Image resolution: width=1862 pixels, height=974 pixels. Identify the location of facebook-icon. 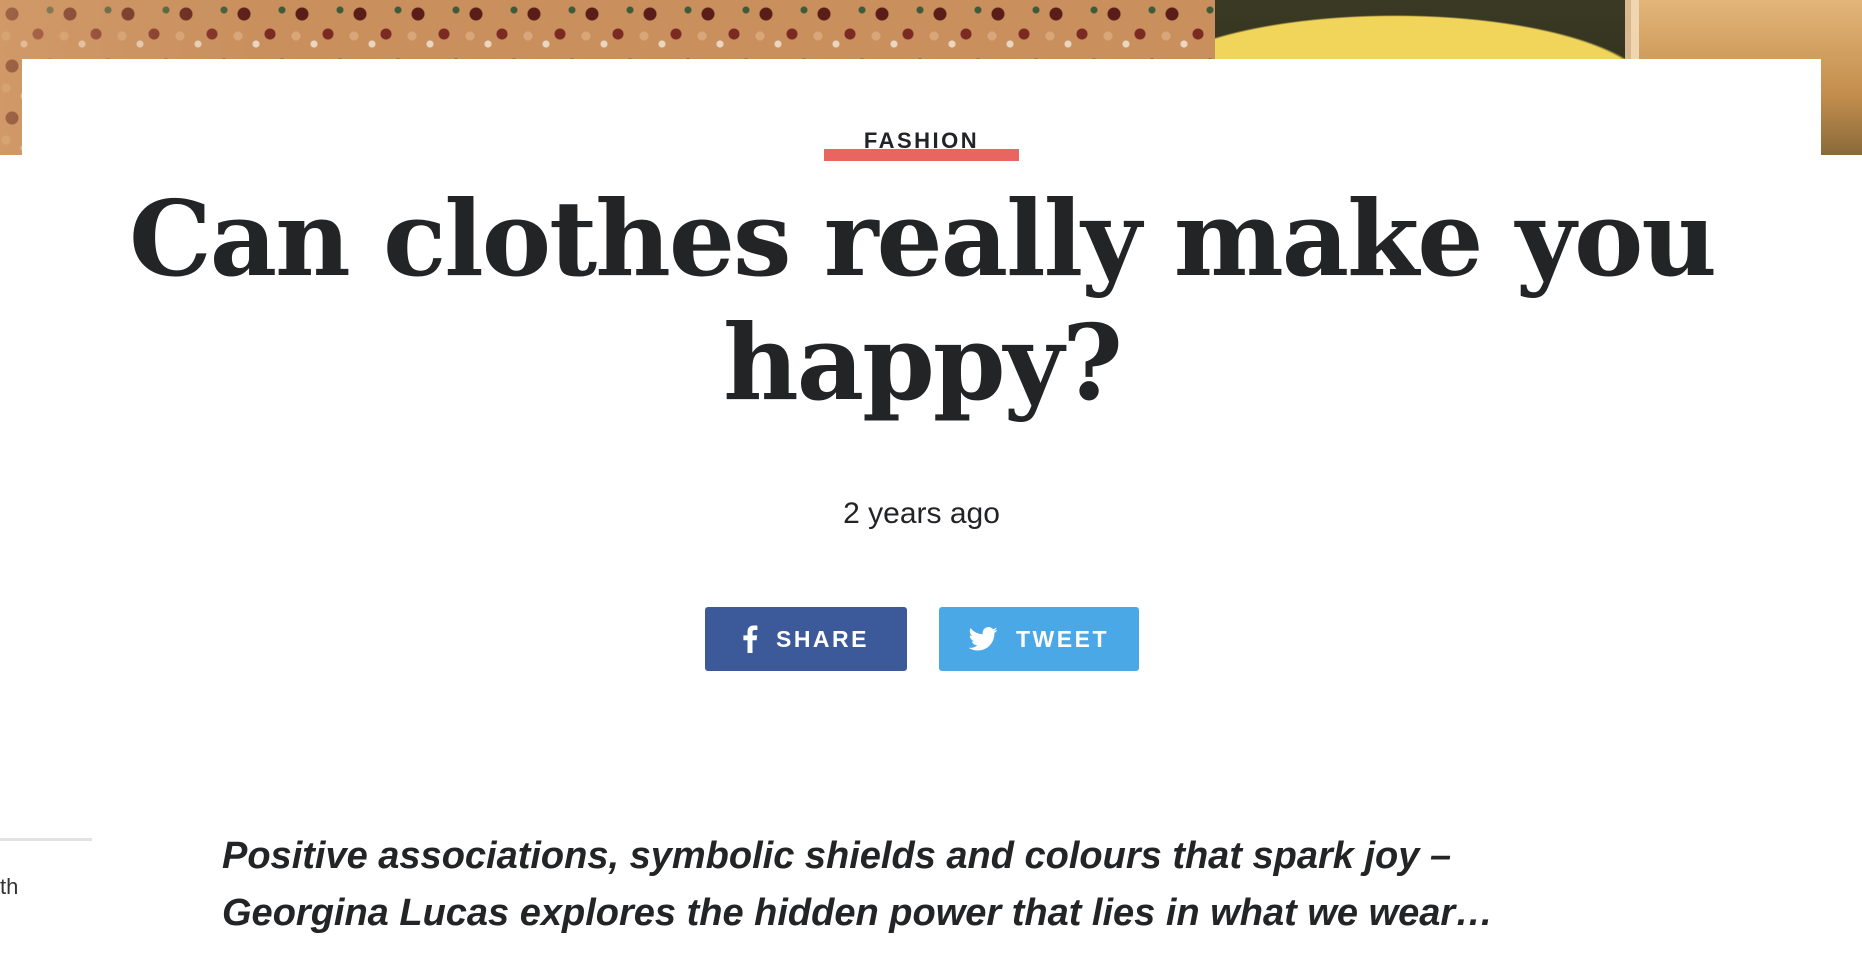
(750, 639).